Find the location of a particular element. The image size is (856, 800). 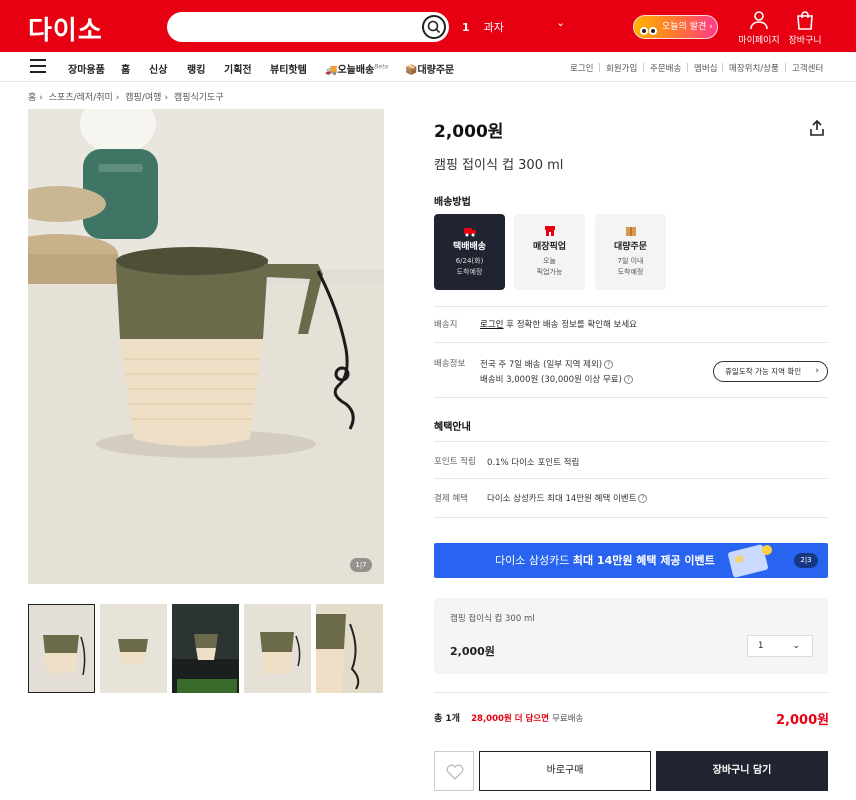

shopping-bag-icon is located at coordinates (805, 20).